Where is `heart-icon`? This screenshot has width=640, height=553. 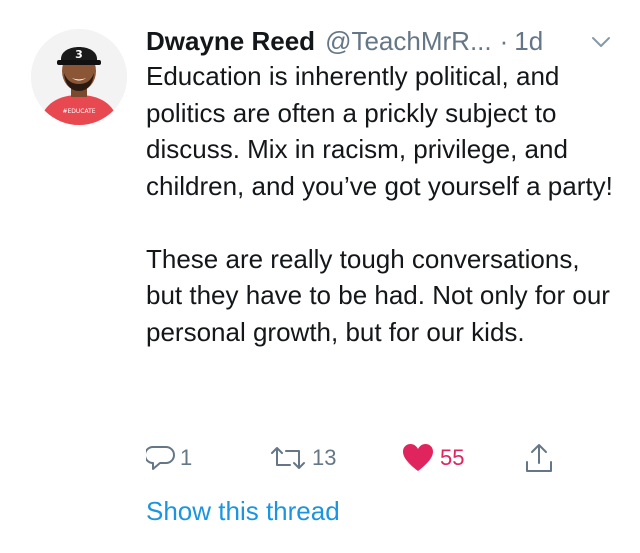 heart-icon is located at coordinates (418, 457).